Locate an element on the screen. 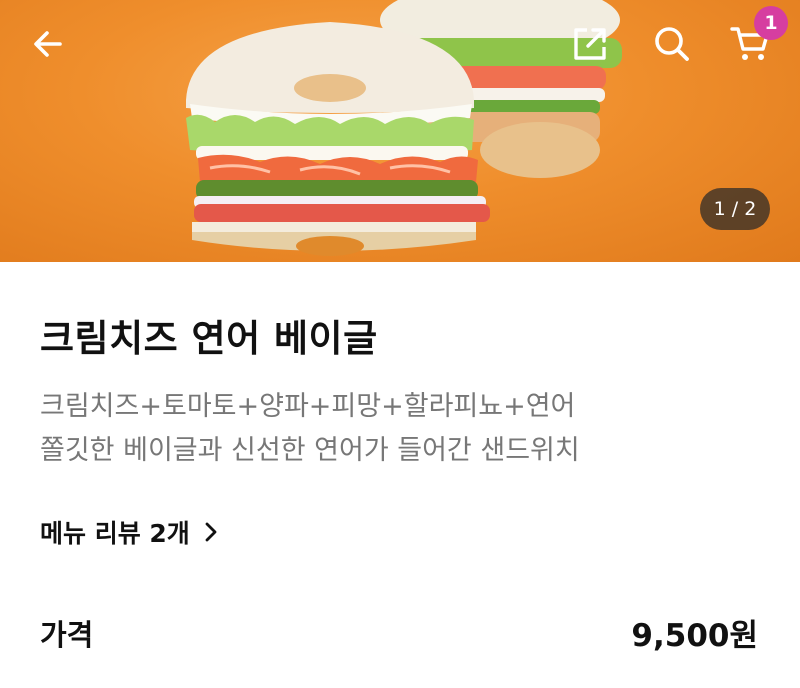 This screenshot has width=800, height=688. search-icon is located at coordinates (672, 44).